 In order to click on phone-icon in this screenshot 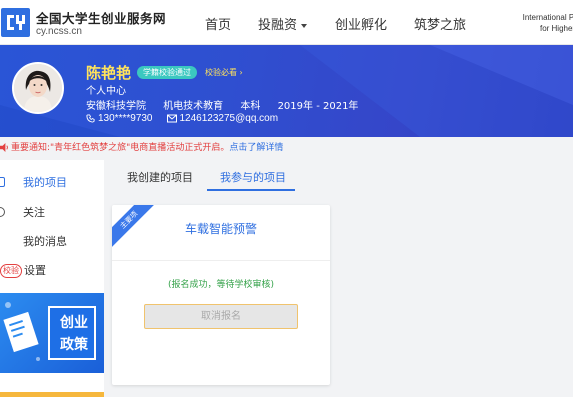, I will do `click(90, 118)`.